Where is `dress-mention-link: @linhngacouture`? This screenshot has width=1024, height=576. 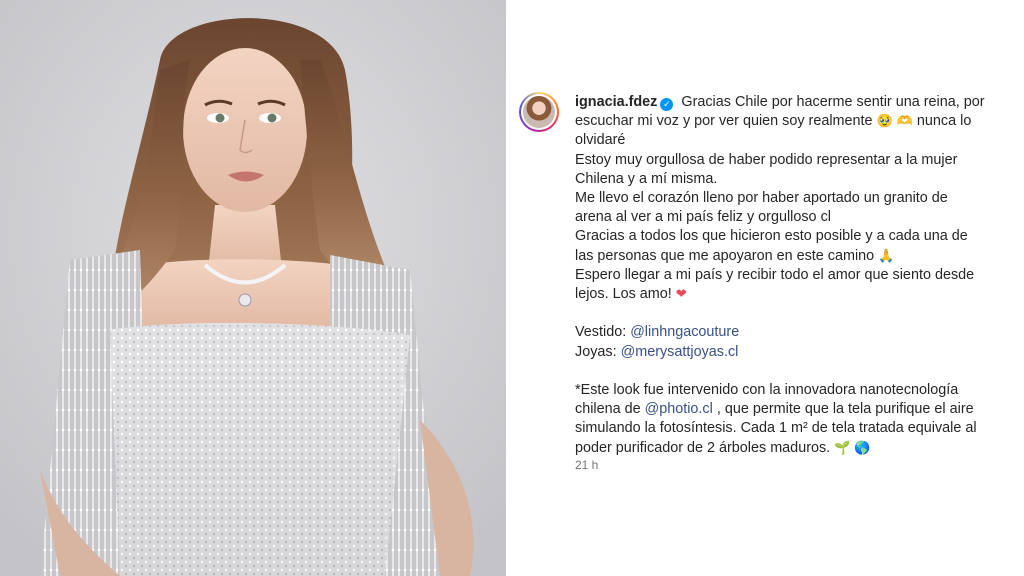 dress-mention-link: @linhngacouture is located at coordinates (684, 332).